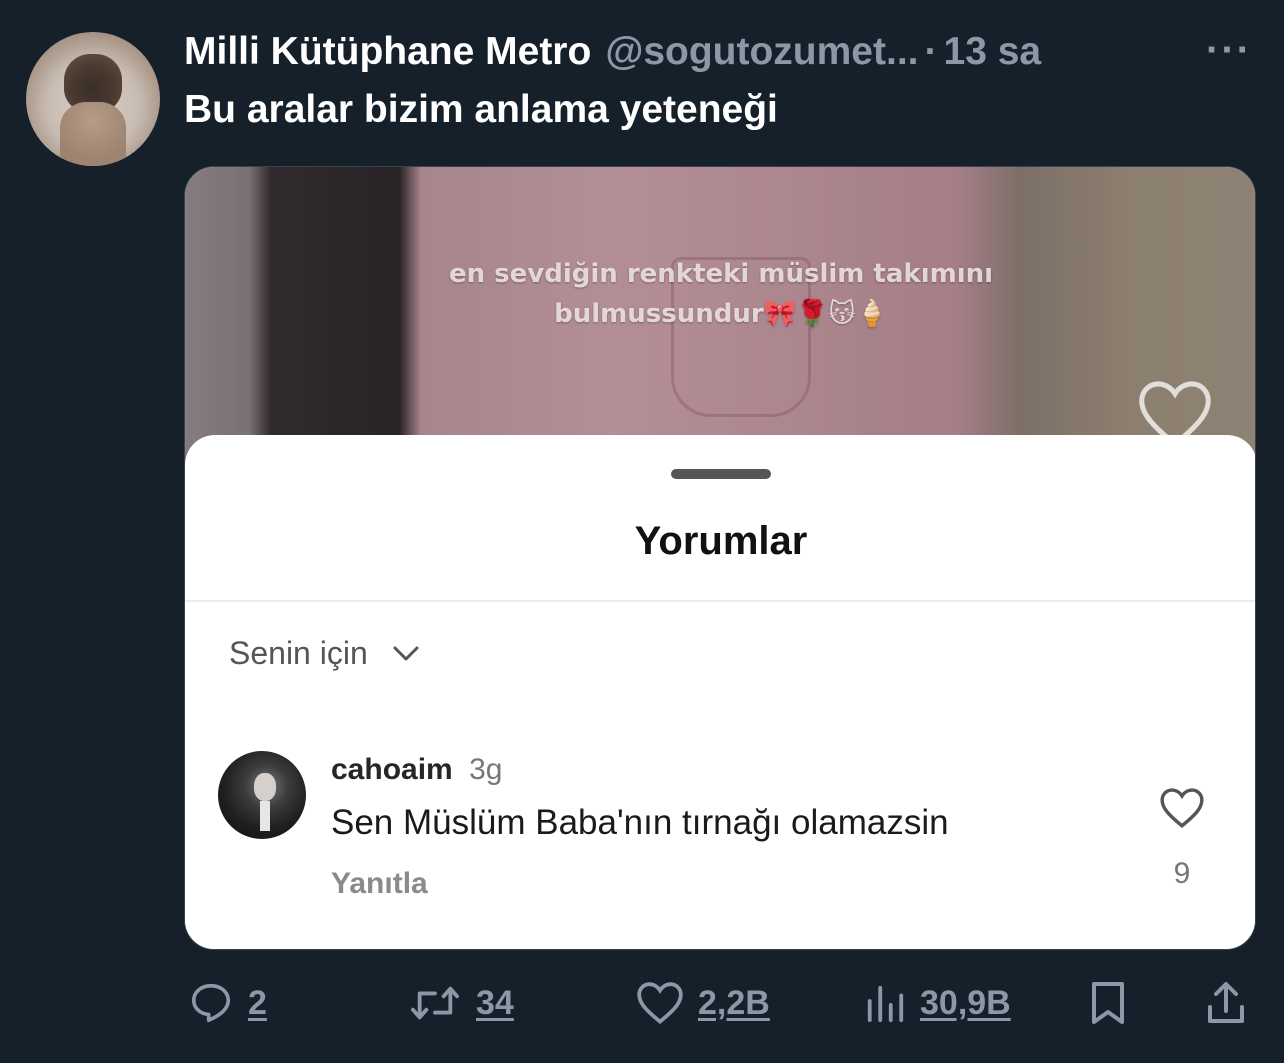 The width and height of the screenshot is (1284, 1063). I want to click on avatar-face, so click(265, 787).